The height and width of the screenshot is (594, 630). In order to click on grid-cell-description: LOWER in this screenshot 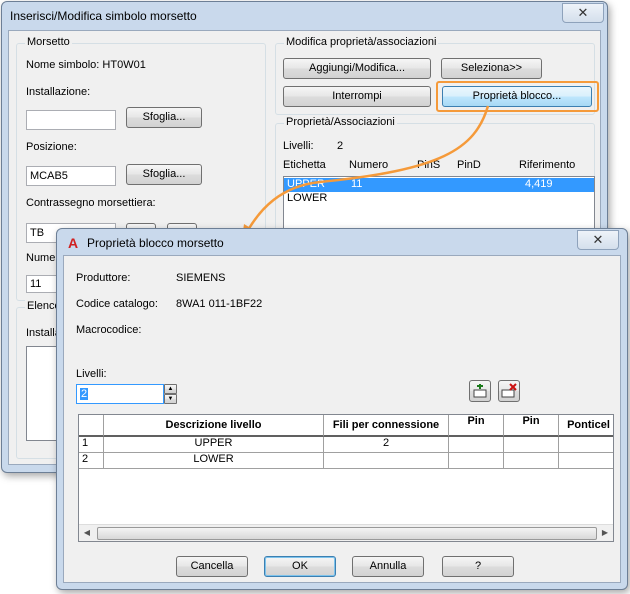, I will do `click(214, 461)`.